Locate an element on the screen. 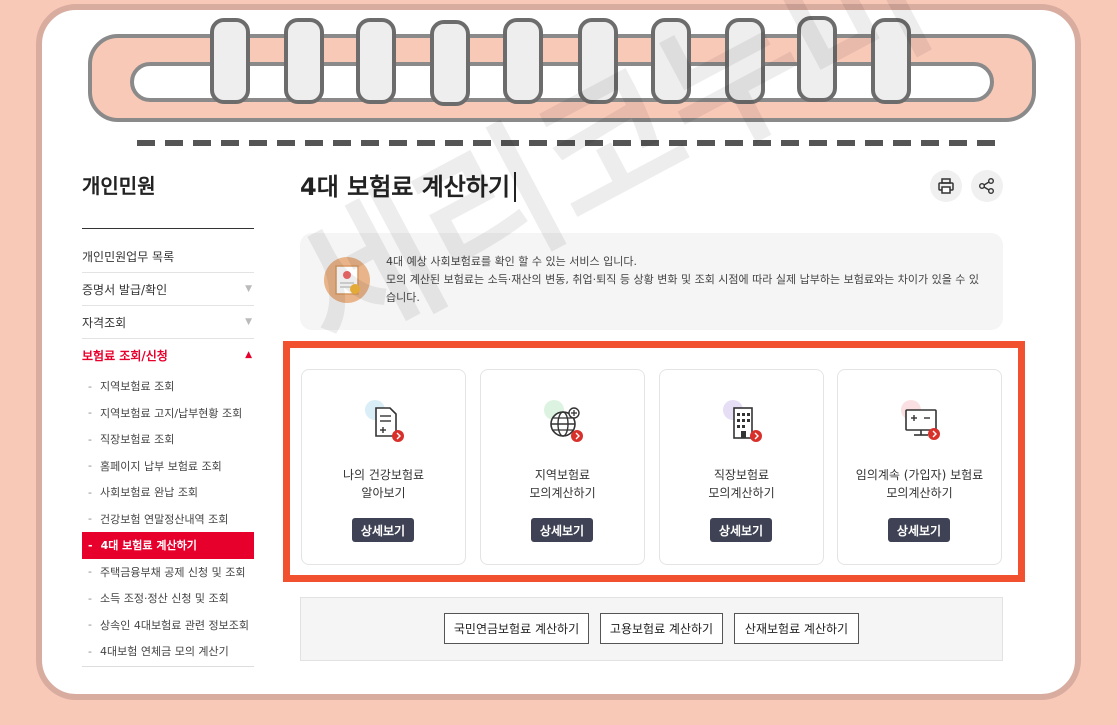  submenu-item: 4대보험 연체금 모의 계산기 is located at coordinates (168, 651).